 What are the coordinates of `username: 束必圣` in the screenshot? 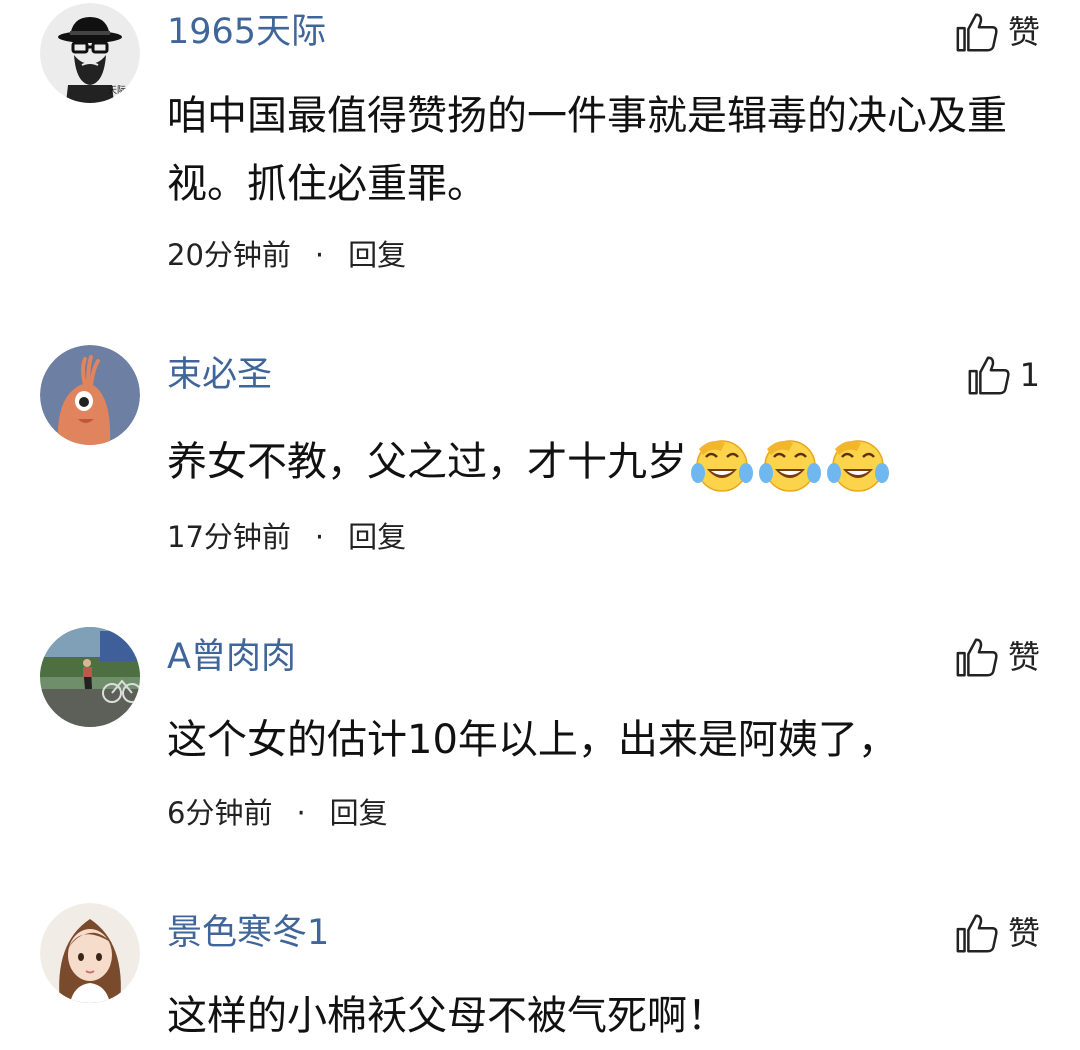 It's located at (219, 375).